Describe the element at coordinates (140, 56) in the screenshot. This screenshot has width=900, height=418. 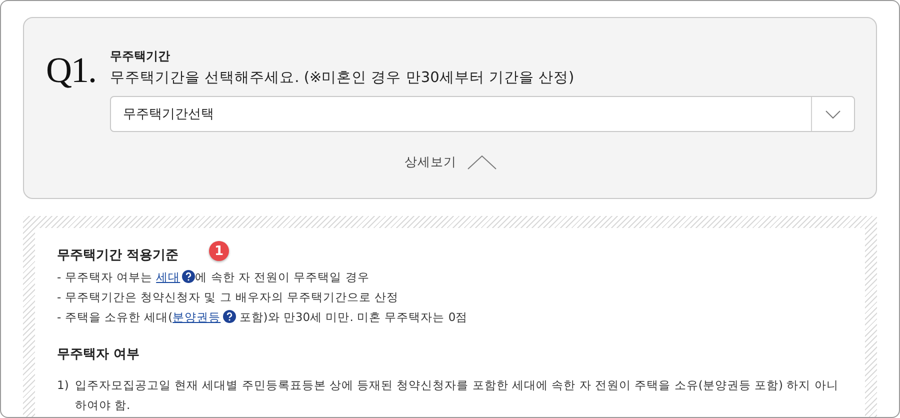
I see `question-label: 무주택기간` at that location.